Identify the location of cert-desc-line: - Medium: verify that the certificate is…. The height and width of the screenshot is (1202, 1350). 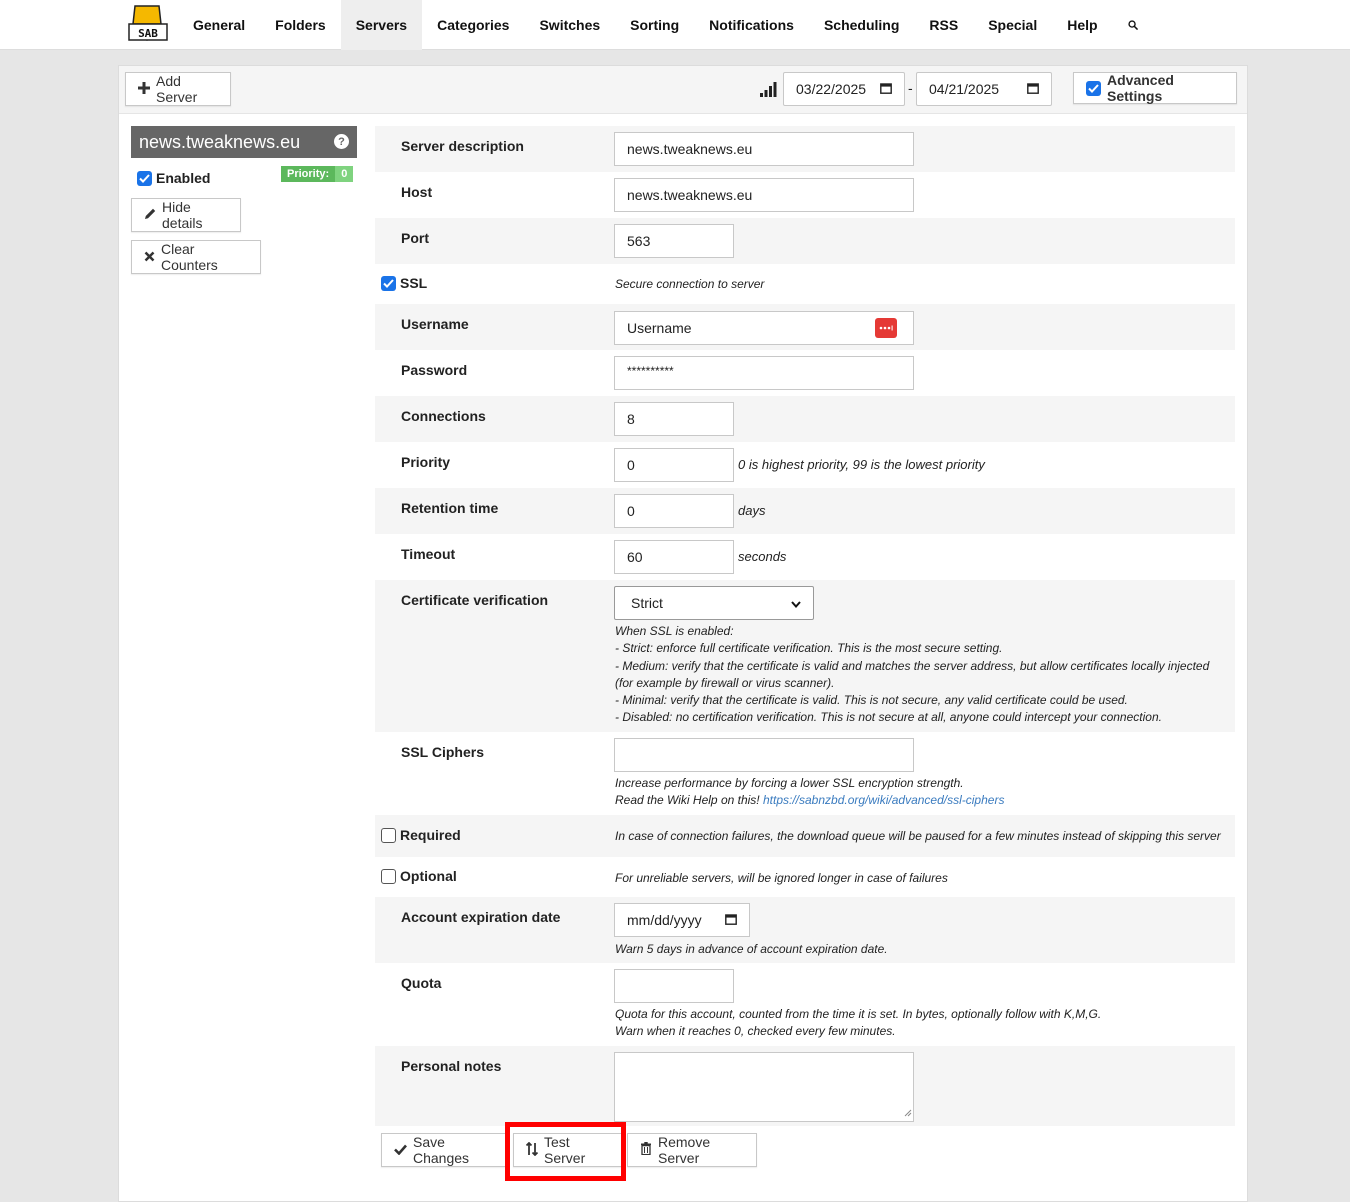
(912, 665).